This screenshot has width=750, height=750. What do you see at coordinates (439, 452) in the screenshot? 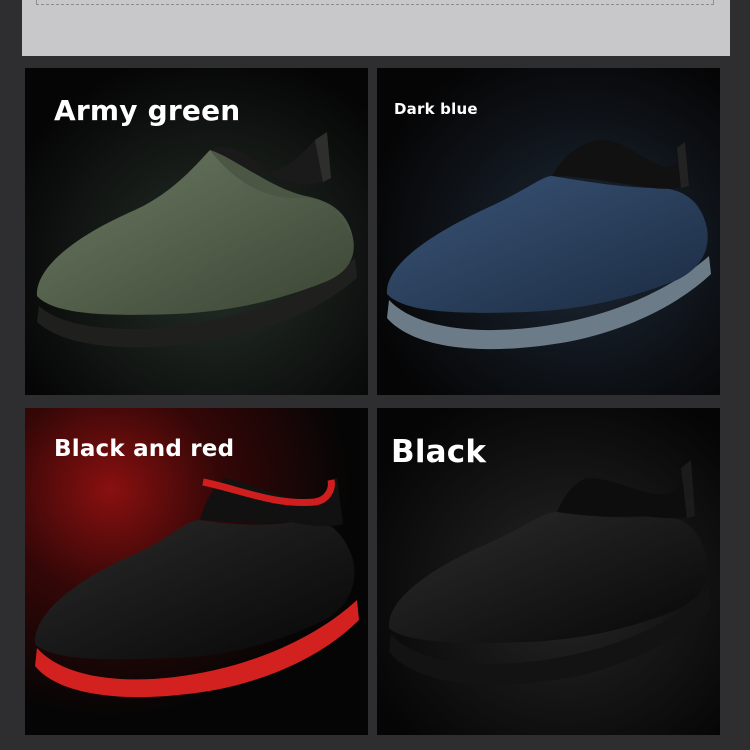
I see `variant-label: Black` at bounding box center [439, 452].